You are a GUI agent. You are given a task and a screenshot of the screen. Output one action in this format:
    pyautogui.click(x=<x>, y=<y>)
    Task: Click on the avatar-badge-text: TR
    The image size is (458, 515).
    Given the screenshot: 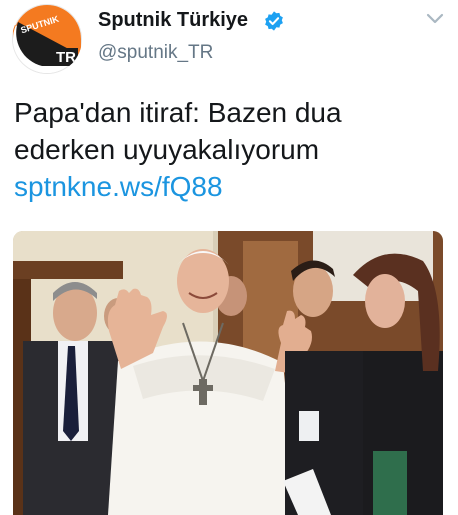 What is the action you would take?
    pyautogui.click(x=66, y=57)
    